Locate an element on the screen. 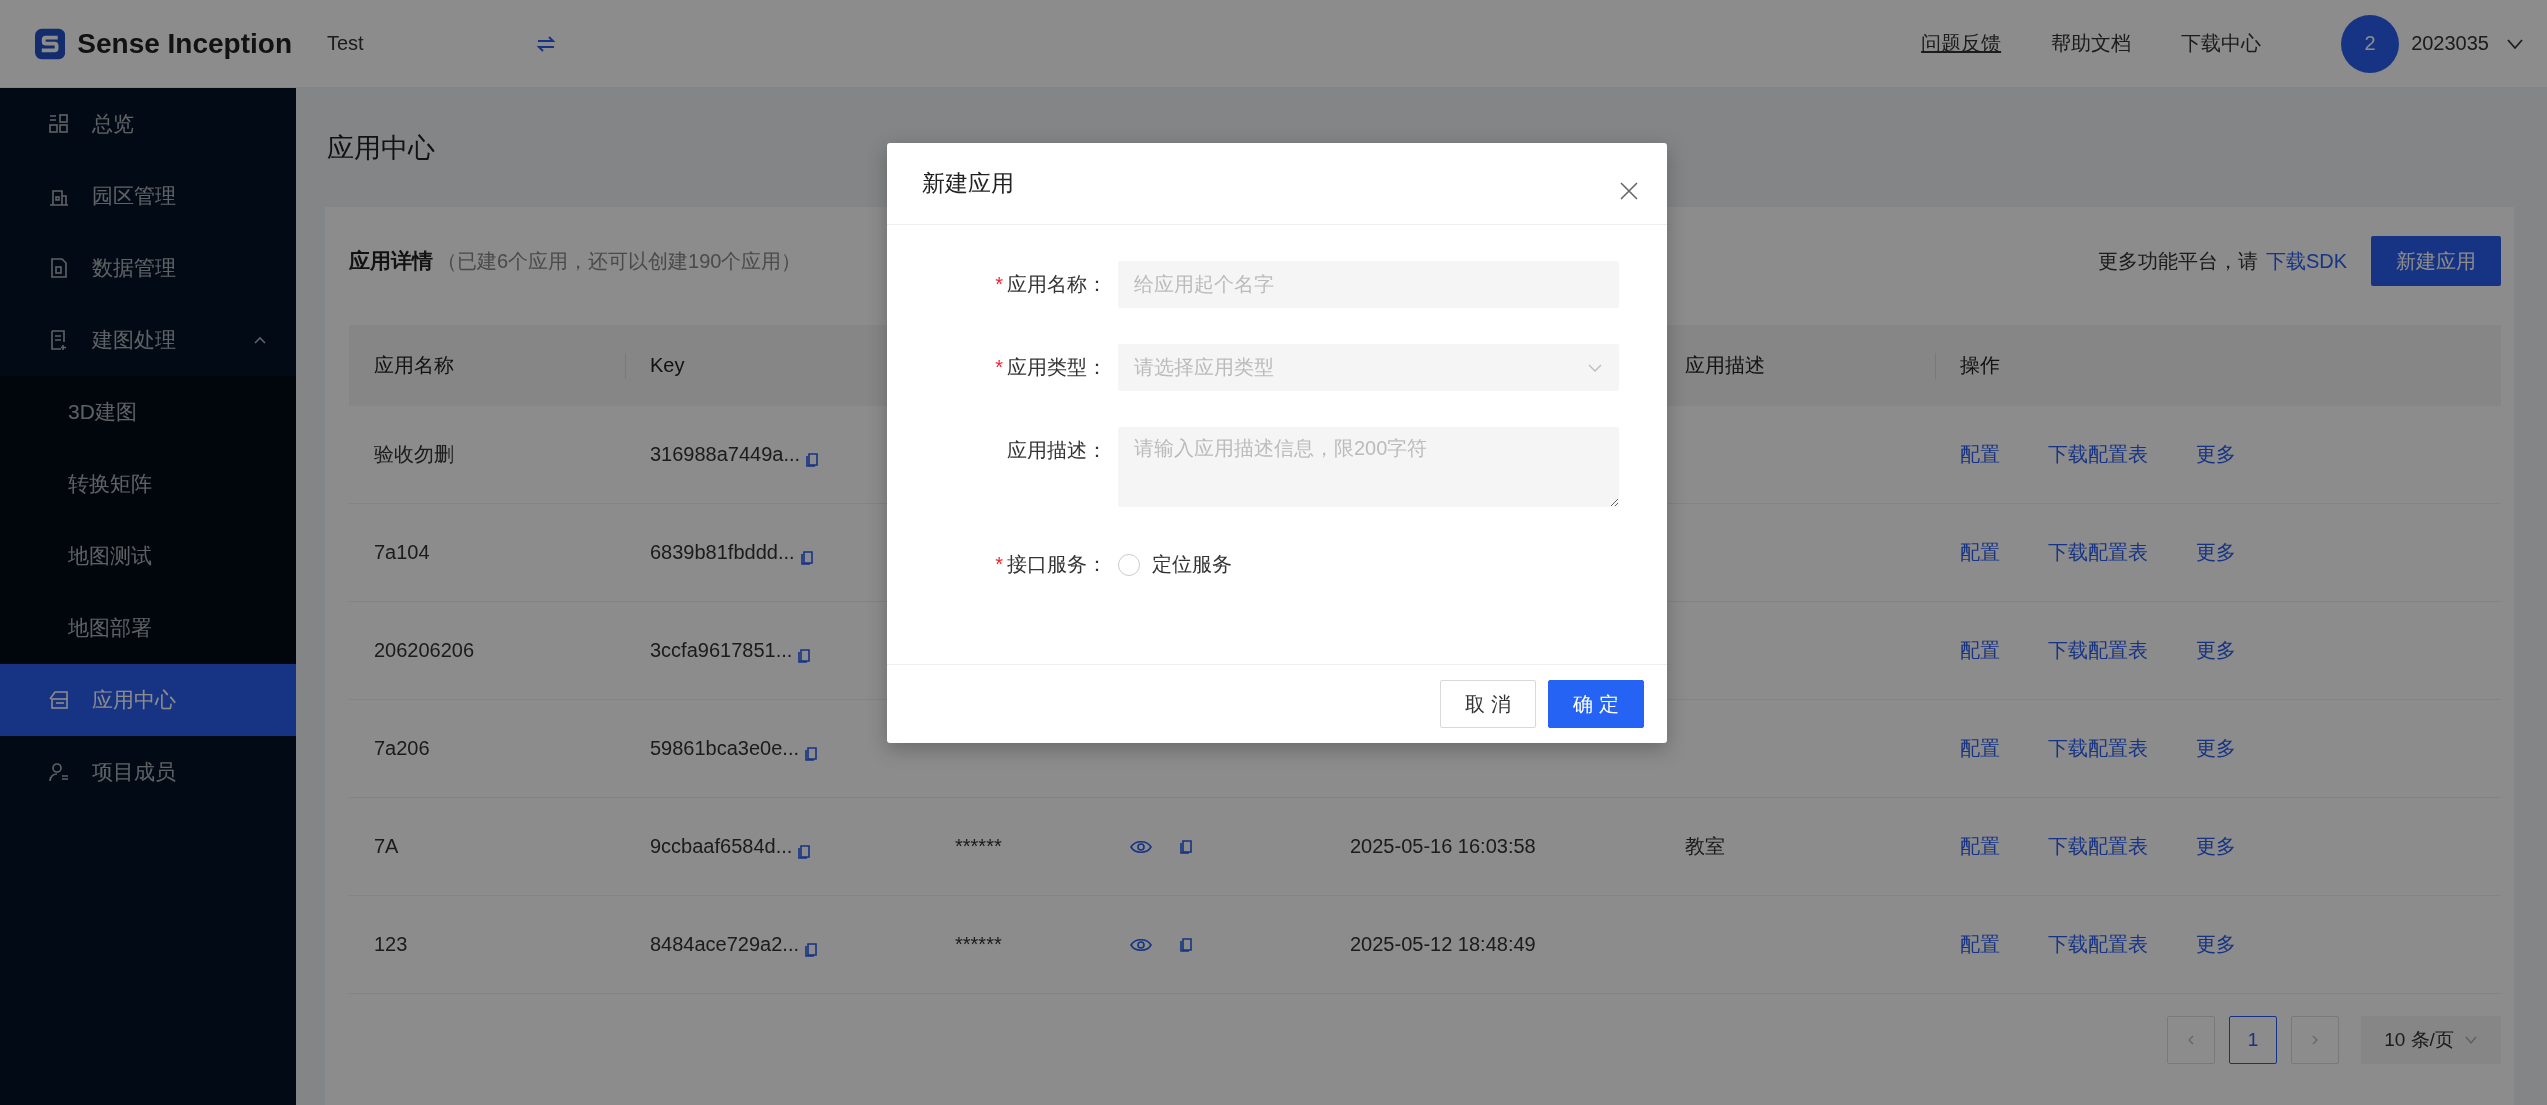  textarea-field: 请输入应用描述信息，限200字符 is located at coordinates (1368, 467).